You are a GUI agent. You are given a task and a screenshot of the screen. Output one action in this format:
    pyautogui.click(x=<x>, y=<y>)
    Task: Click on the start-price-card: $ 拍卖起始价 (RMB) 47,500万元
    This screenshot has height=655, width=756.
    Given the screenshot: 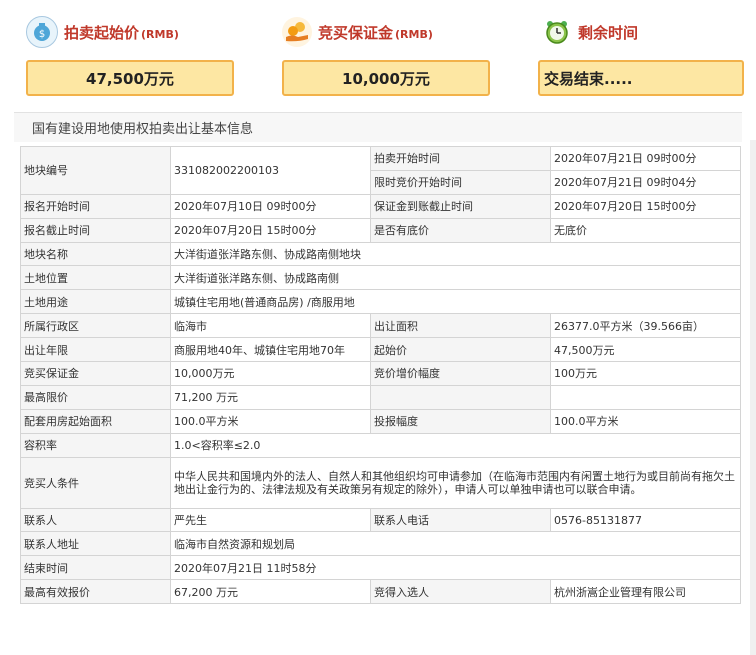 What is the action you would take?
    pyautogui.click(x=130, y=52)
    